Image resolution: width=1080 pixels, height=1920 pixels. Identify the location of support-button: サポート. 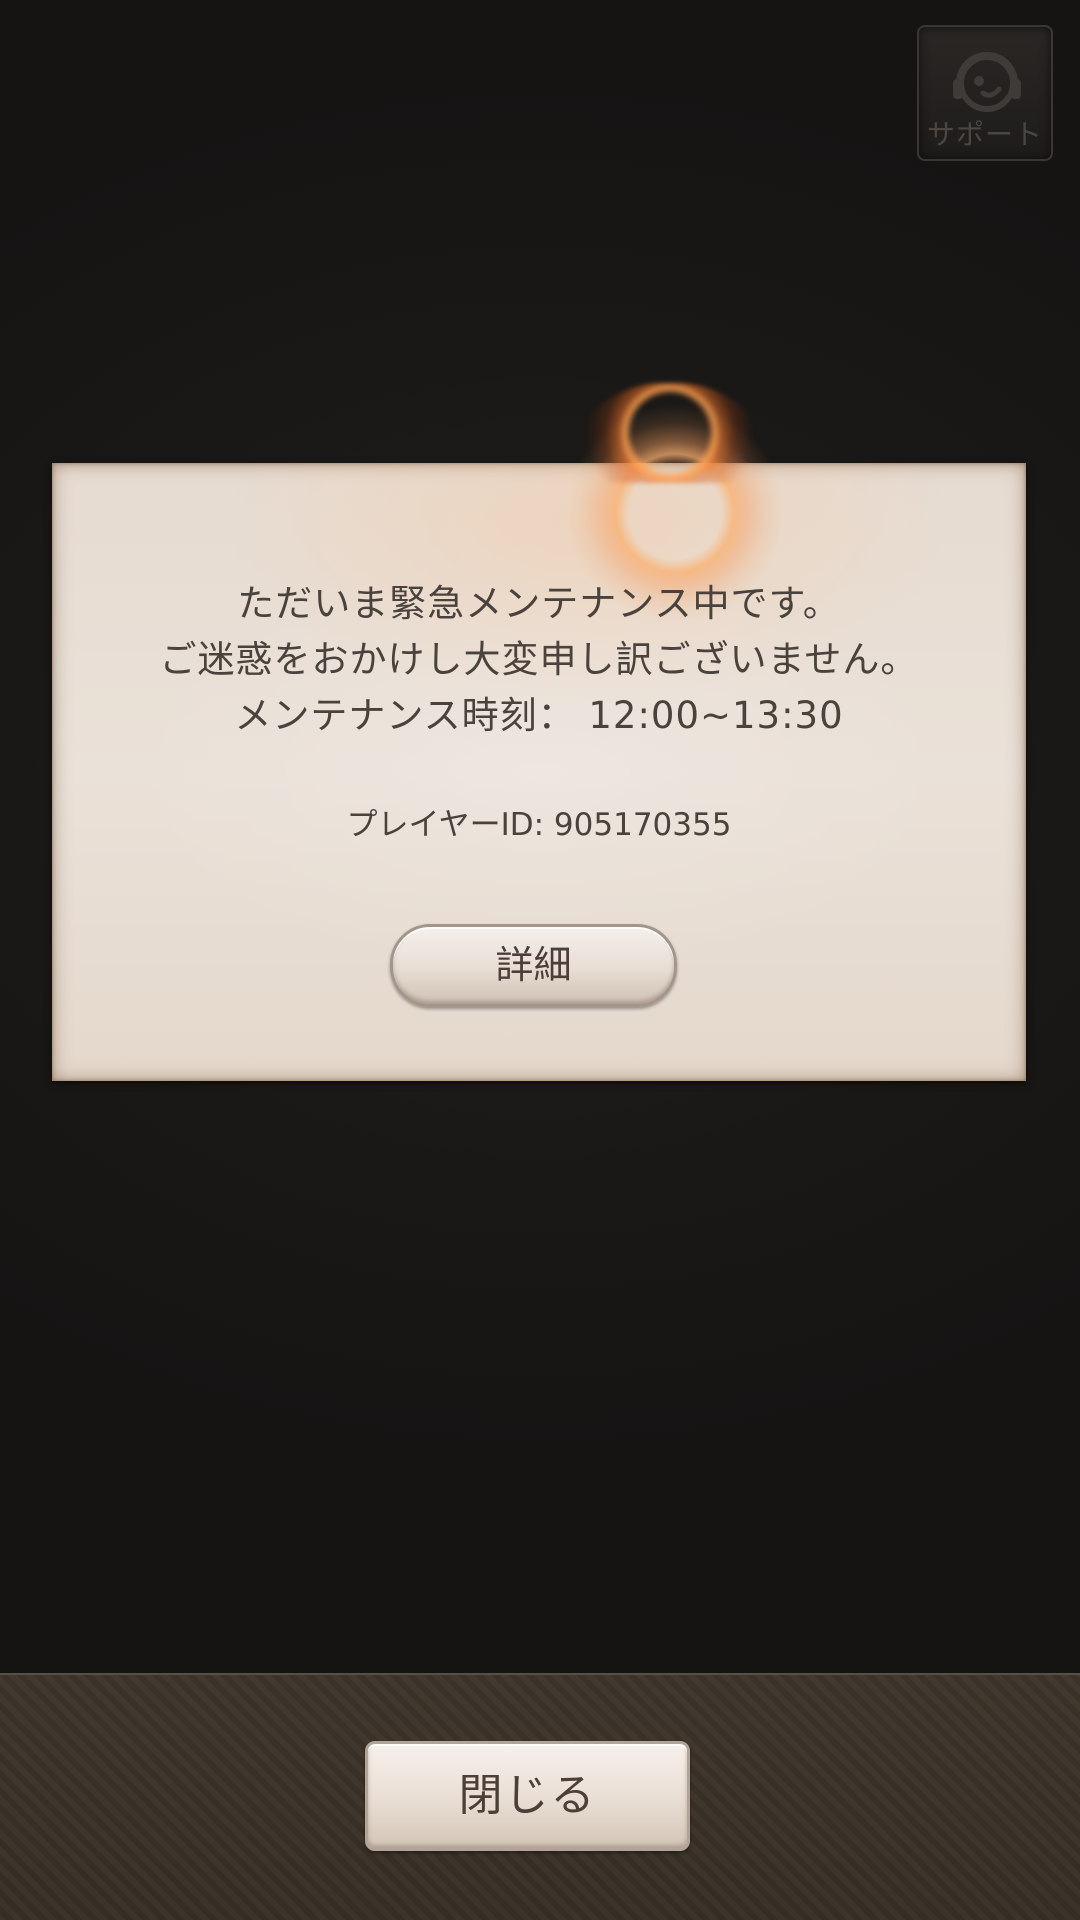
(985, 93).